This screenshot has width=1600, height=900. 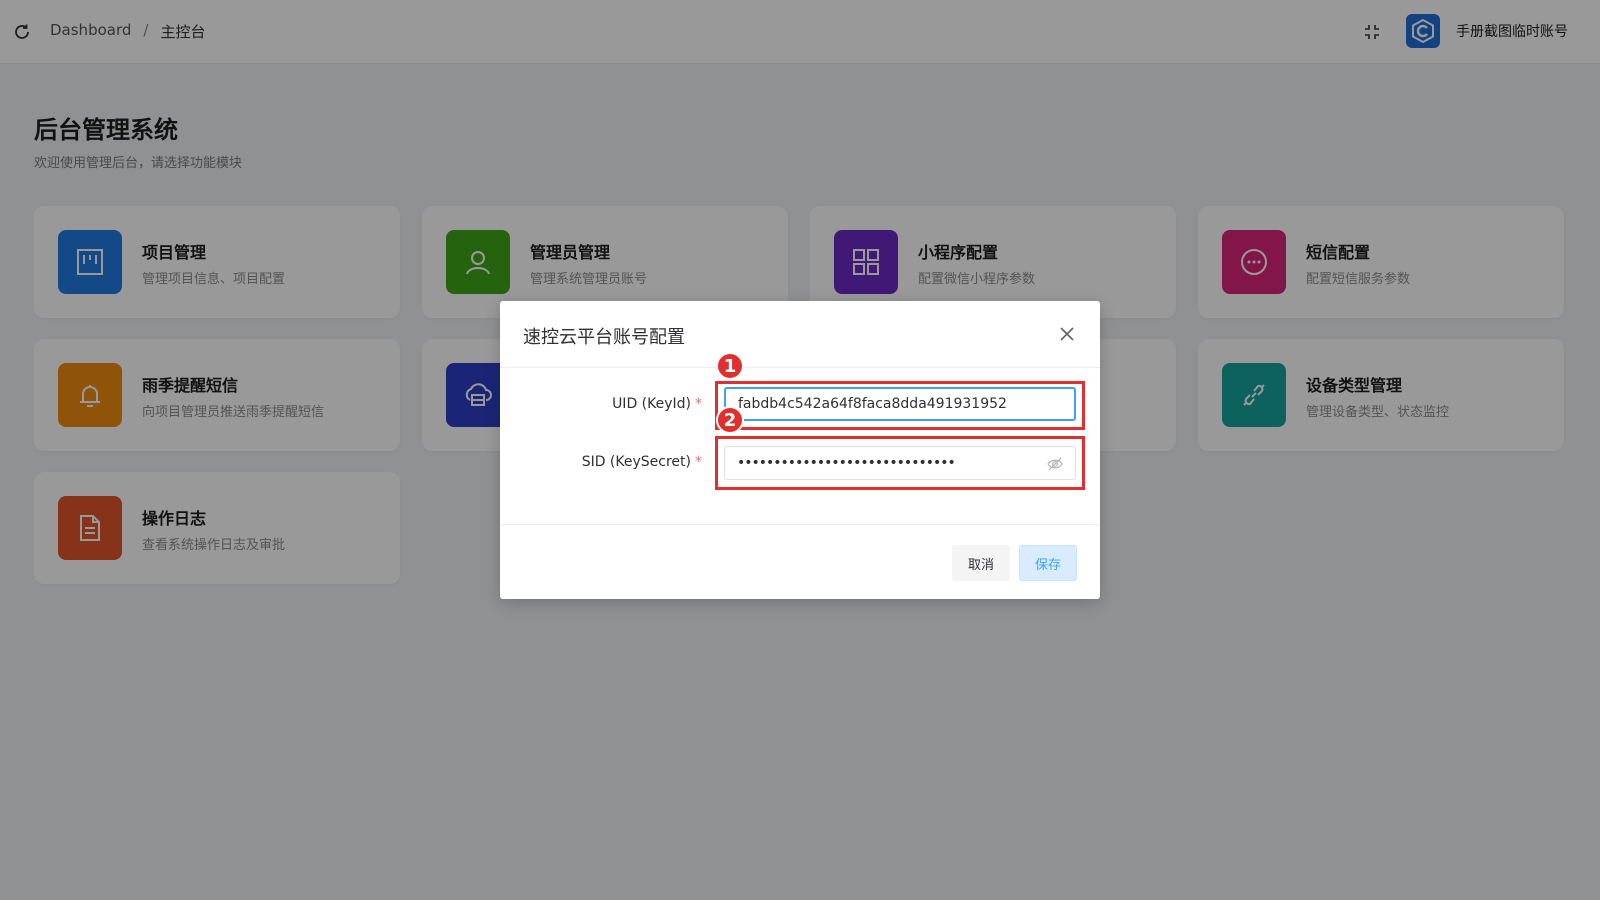 I want to click on dialog-title: 速控云平台账号配置, so click(x=604, y=337).